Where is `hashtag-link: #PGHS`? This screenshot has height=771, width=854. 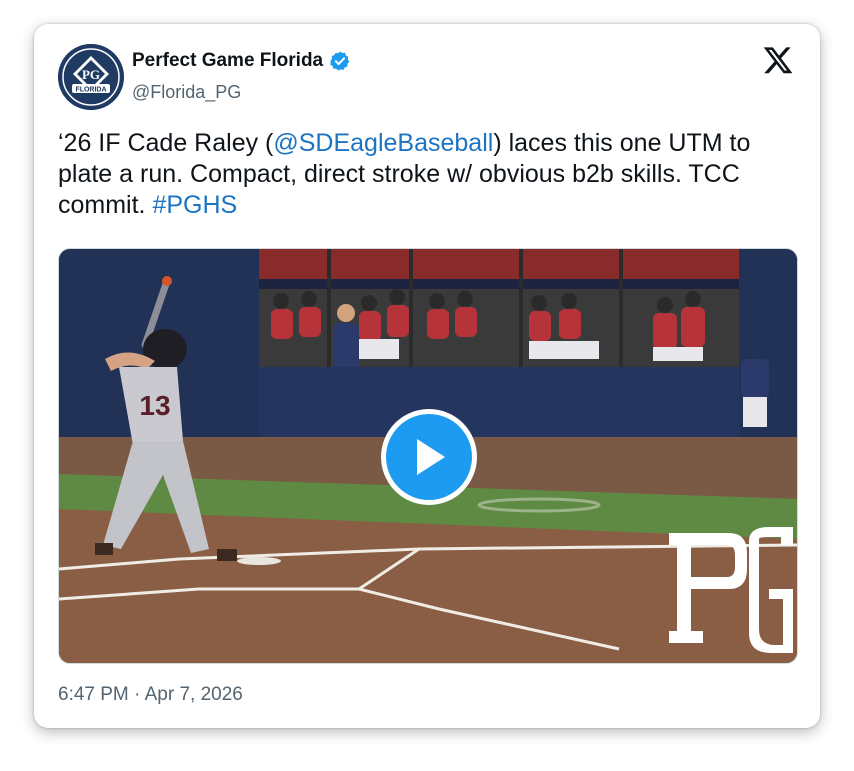 hashtag-link: #PGHS is located at coordinates (194, 205).